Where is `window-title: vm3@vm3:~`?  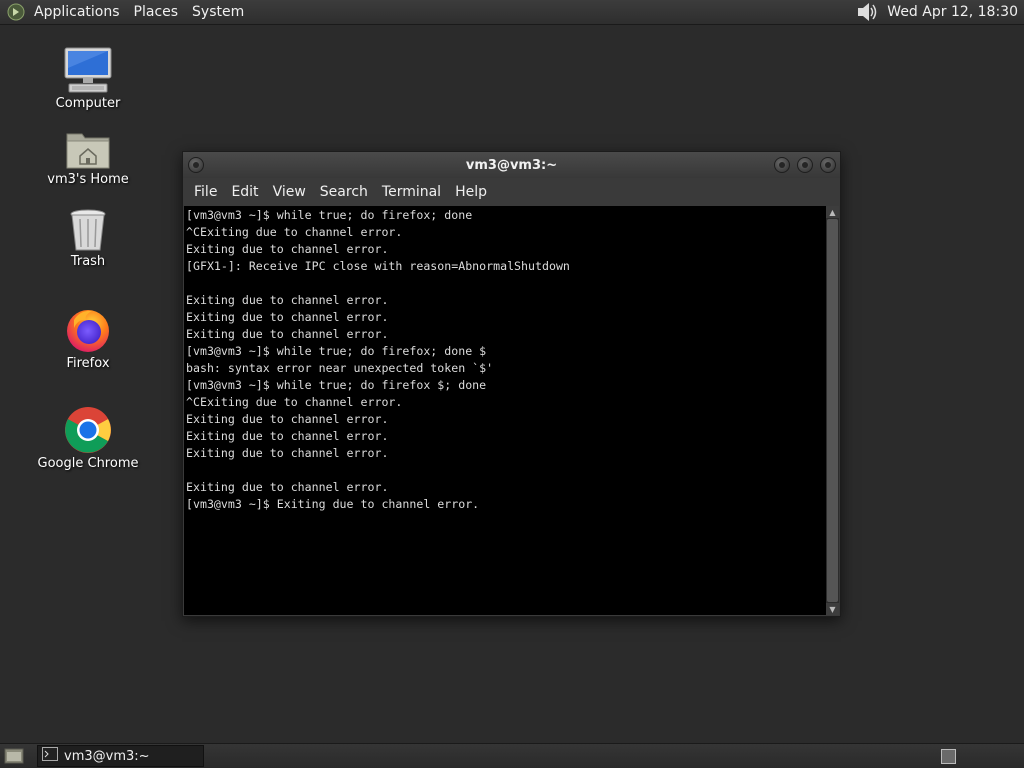 window-title: vm3@vm3:~ is located at coordinates (511, 165).